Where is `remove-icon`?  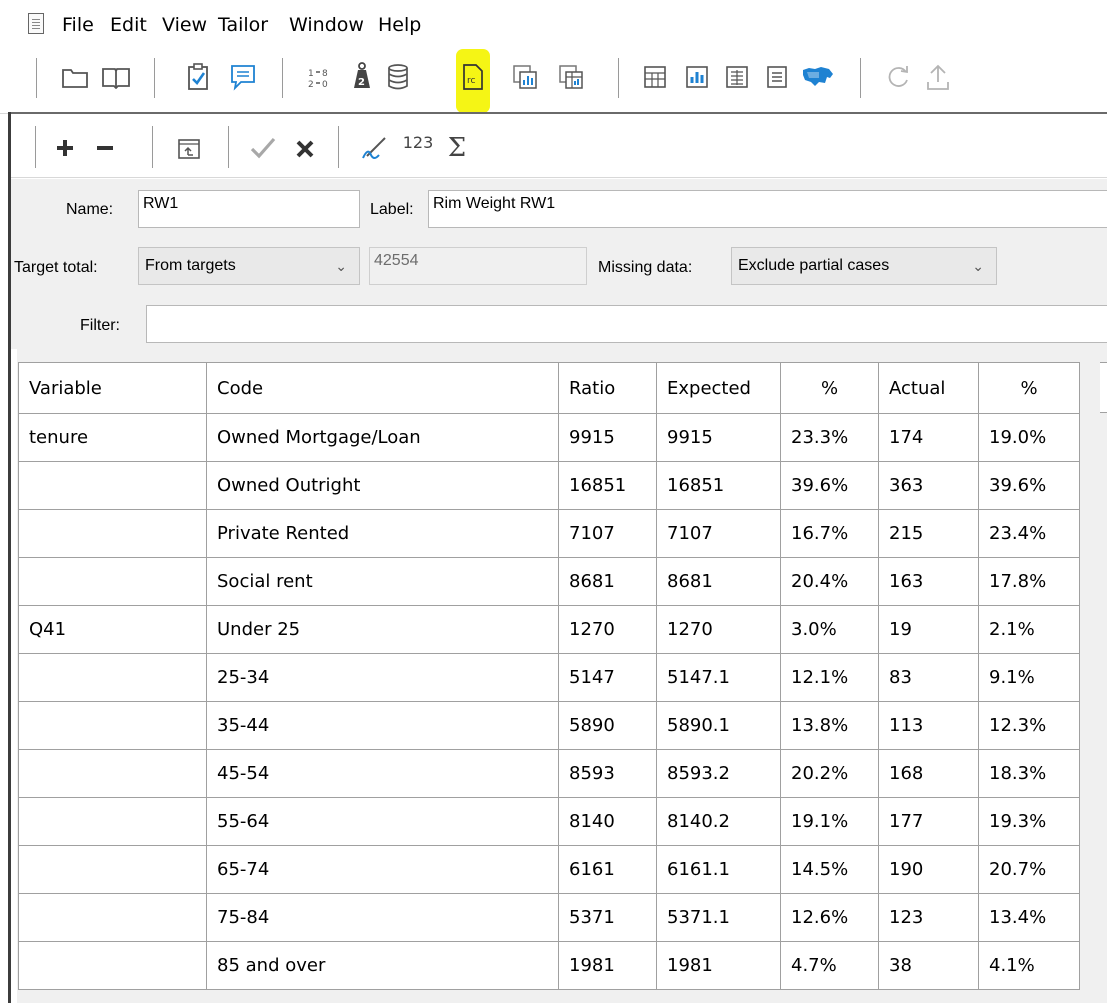
remove-icon is located at coordinates (105, 148).